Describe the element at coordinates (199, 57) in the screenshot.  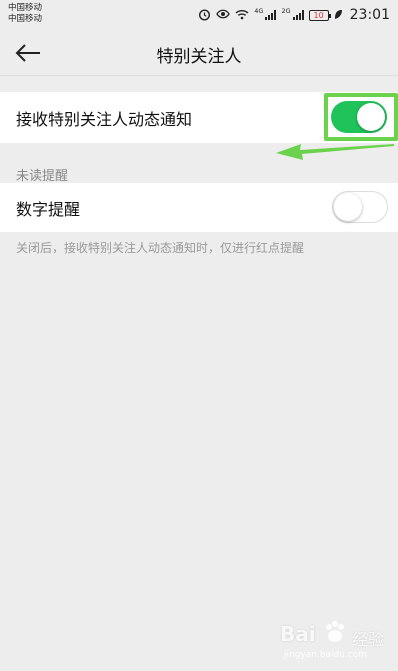
I see `page-title: 特别关注人` at that location.